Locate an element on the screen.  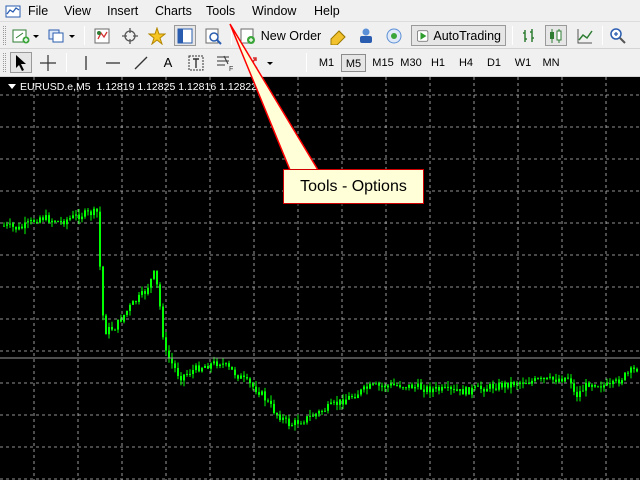
signals-button is located at coordinates (366, 35).